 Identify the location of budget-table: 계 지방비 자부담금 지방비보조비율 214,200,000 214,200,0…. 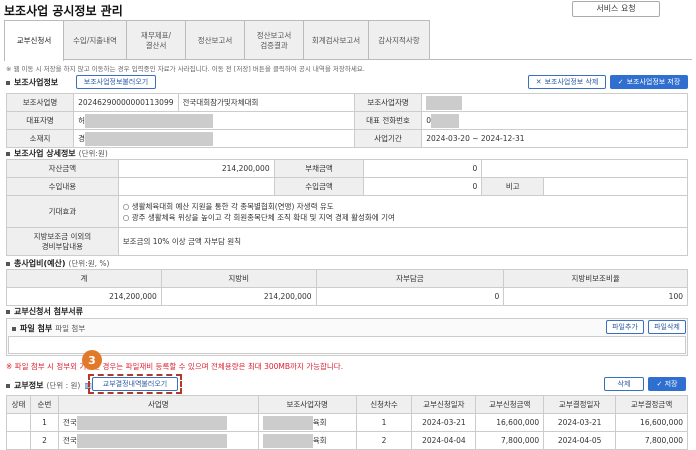
(347, 287).